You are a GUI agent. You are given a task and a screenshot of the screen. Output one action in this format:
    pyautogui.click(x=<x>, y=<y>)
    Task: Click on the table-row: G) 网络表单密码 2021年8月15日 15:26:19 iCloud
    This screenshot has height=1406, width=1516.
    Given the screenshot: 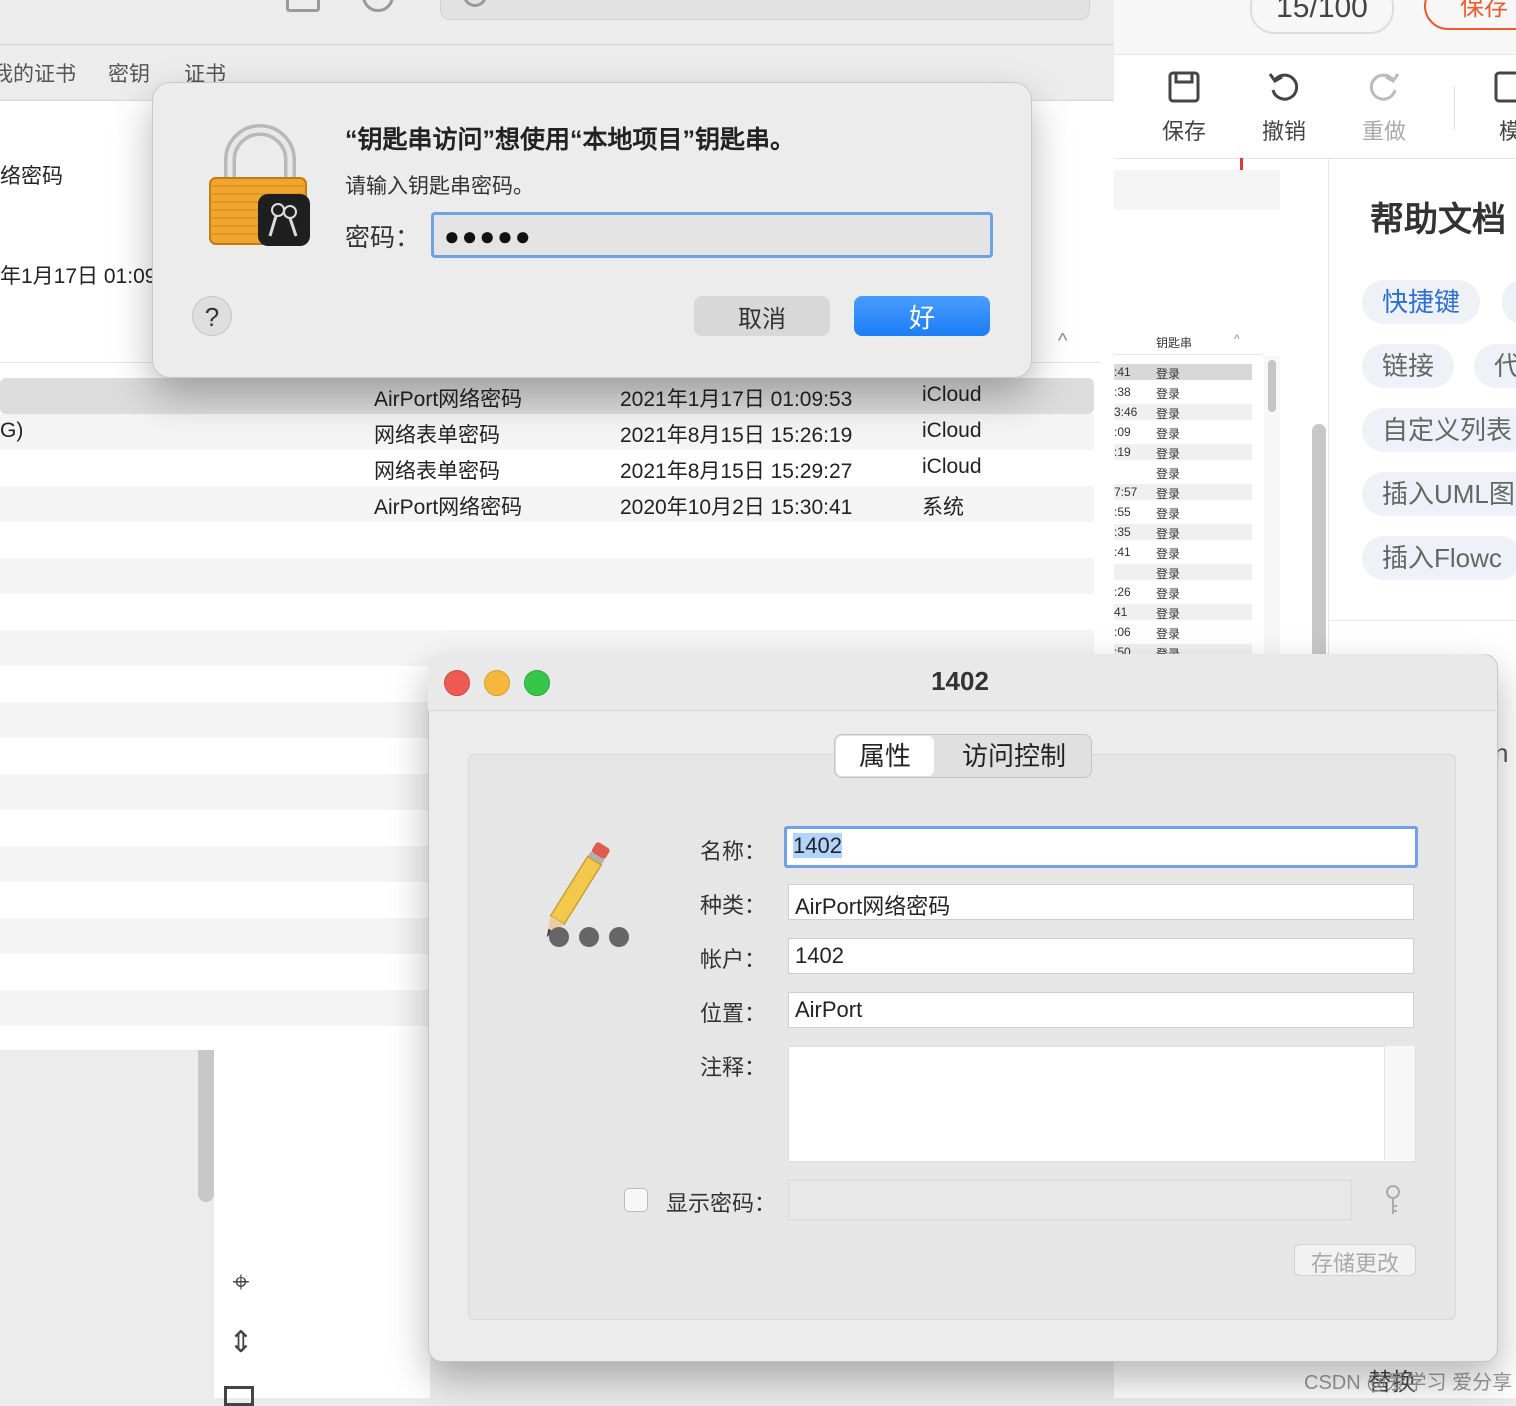 What is the action you would take?
    pyautogui.click(x=547, y=432)
    